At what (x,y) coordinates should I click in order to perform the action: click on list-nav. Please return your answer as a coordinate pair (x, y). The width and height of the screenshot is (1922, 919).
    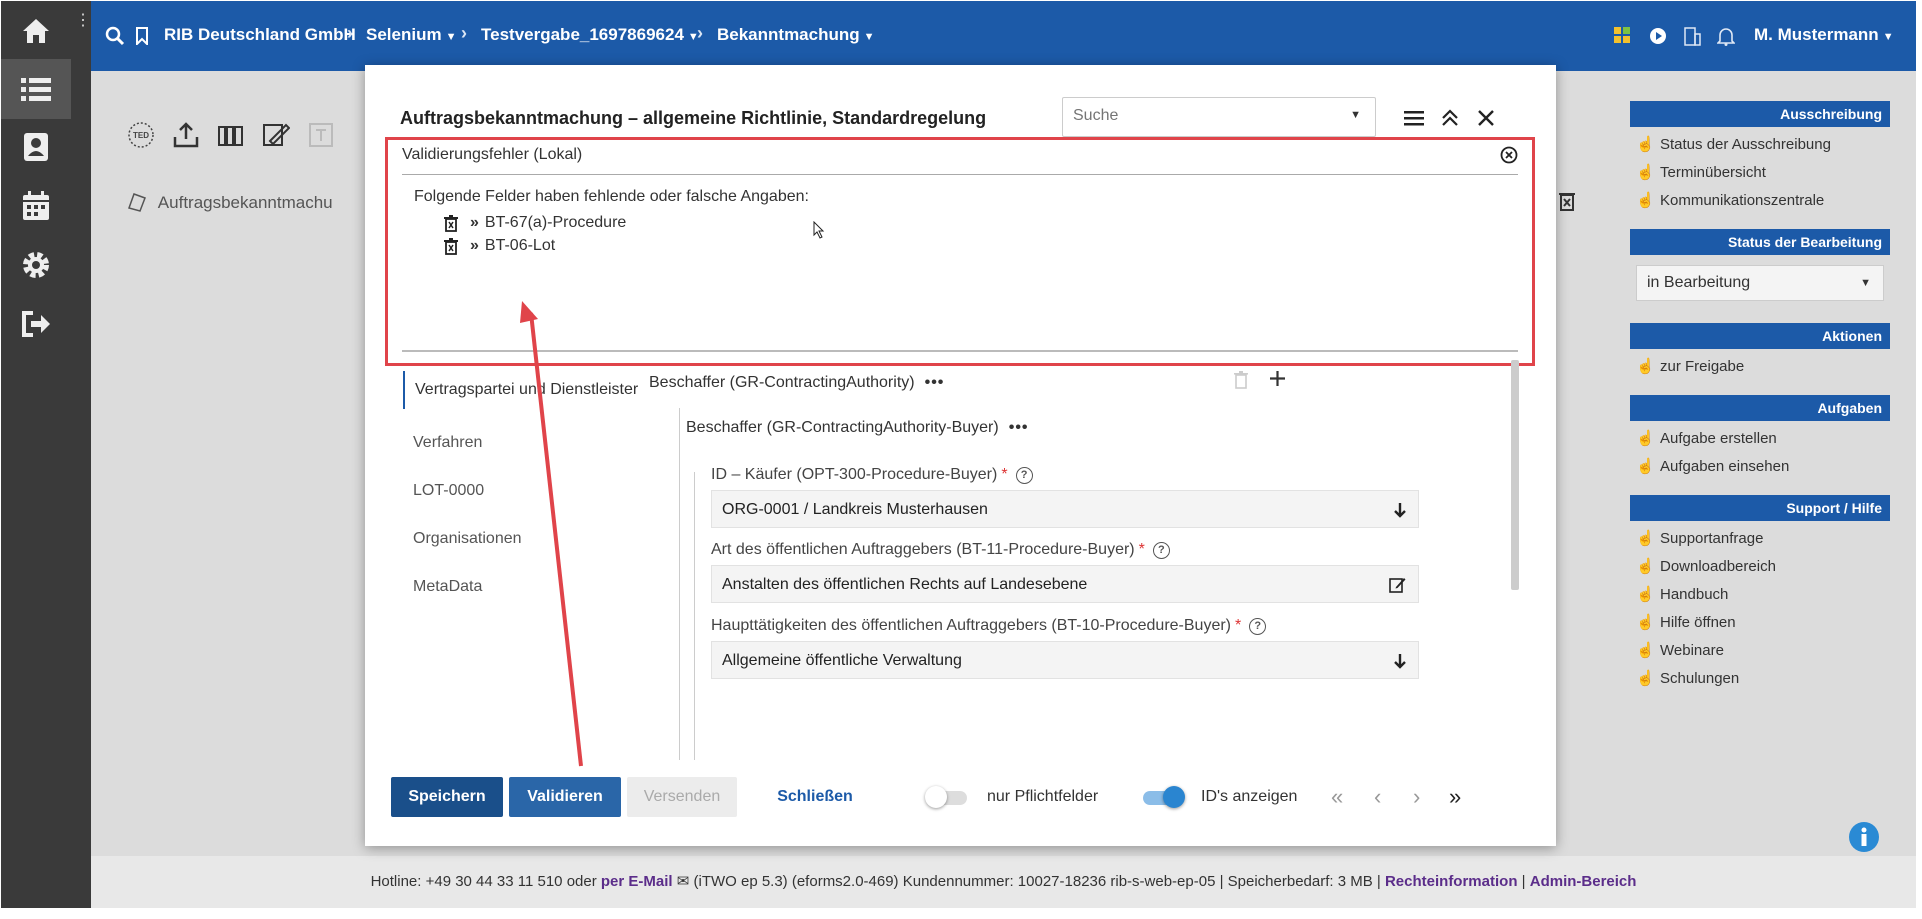
    Looking at the image, I should click on (36, 89).